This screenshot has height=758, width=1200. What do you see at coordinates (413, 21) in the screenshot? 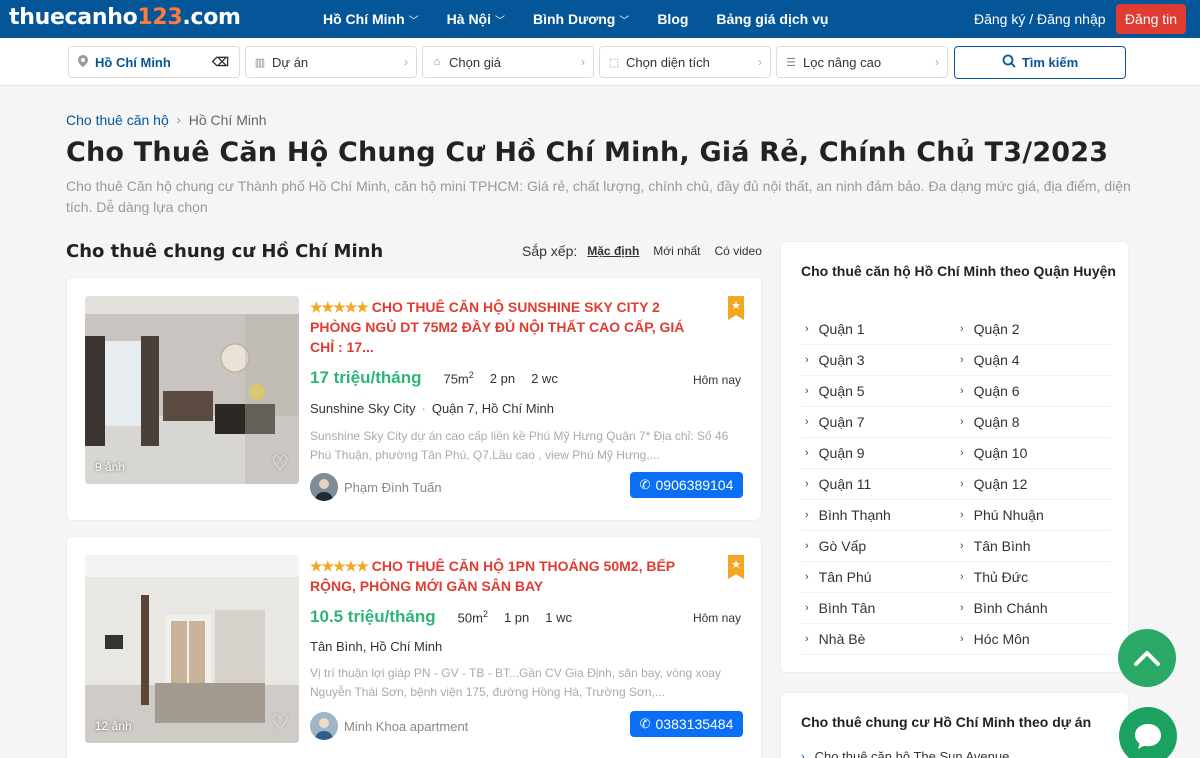
I see `chevron-down-icon: ﹀` at bounding box center [413, 21].